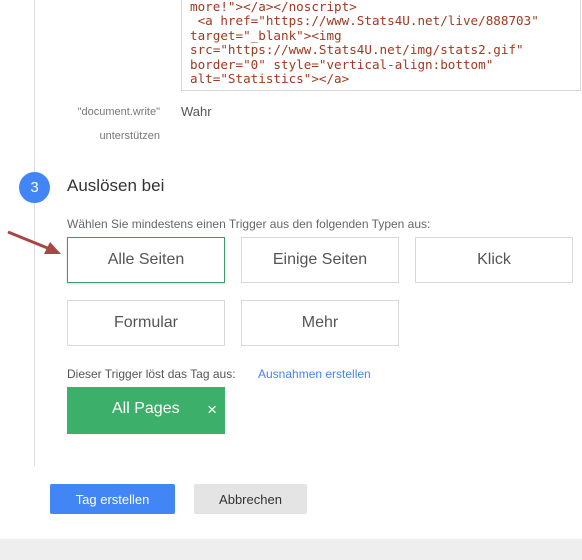 Image resolution: width=582 pixels, height=560 pixels. What do you see at coordinates (146, 260) in the screenshot?
I see `trigger-type-alle-seiten: Alle Seiten` at bounding box center [146, 260].